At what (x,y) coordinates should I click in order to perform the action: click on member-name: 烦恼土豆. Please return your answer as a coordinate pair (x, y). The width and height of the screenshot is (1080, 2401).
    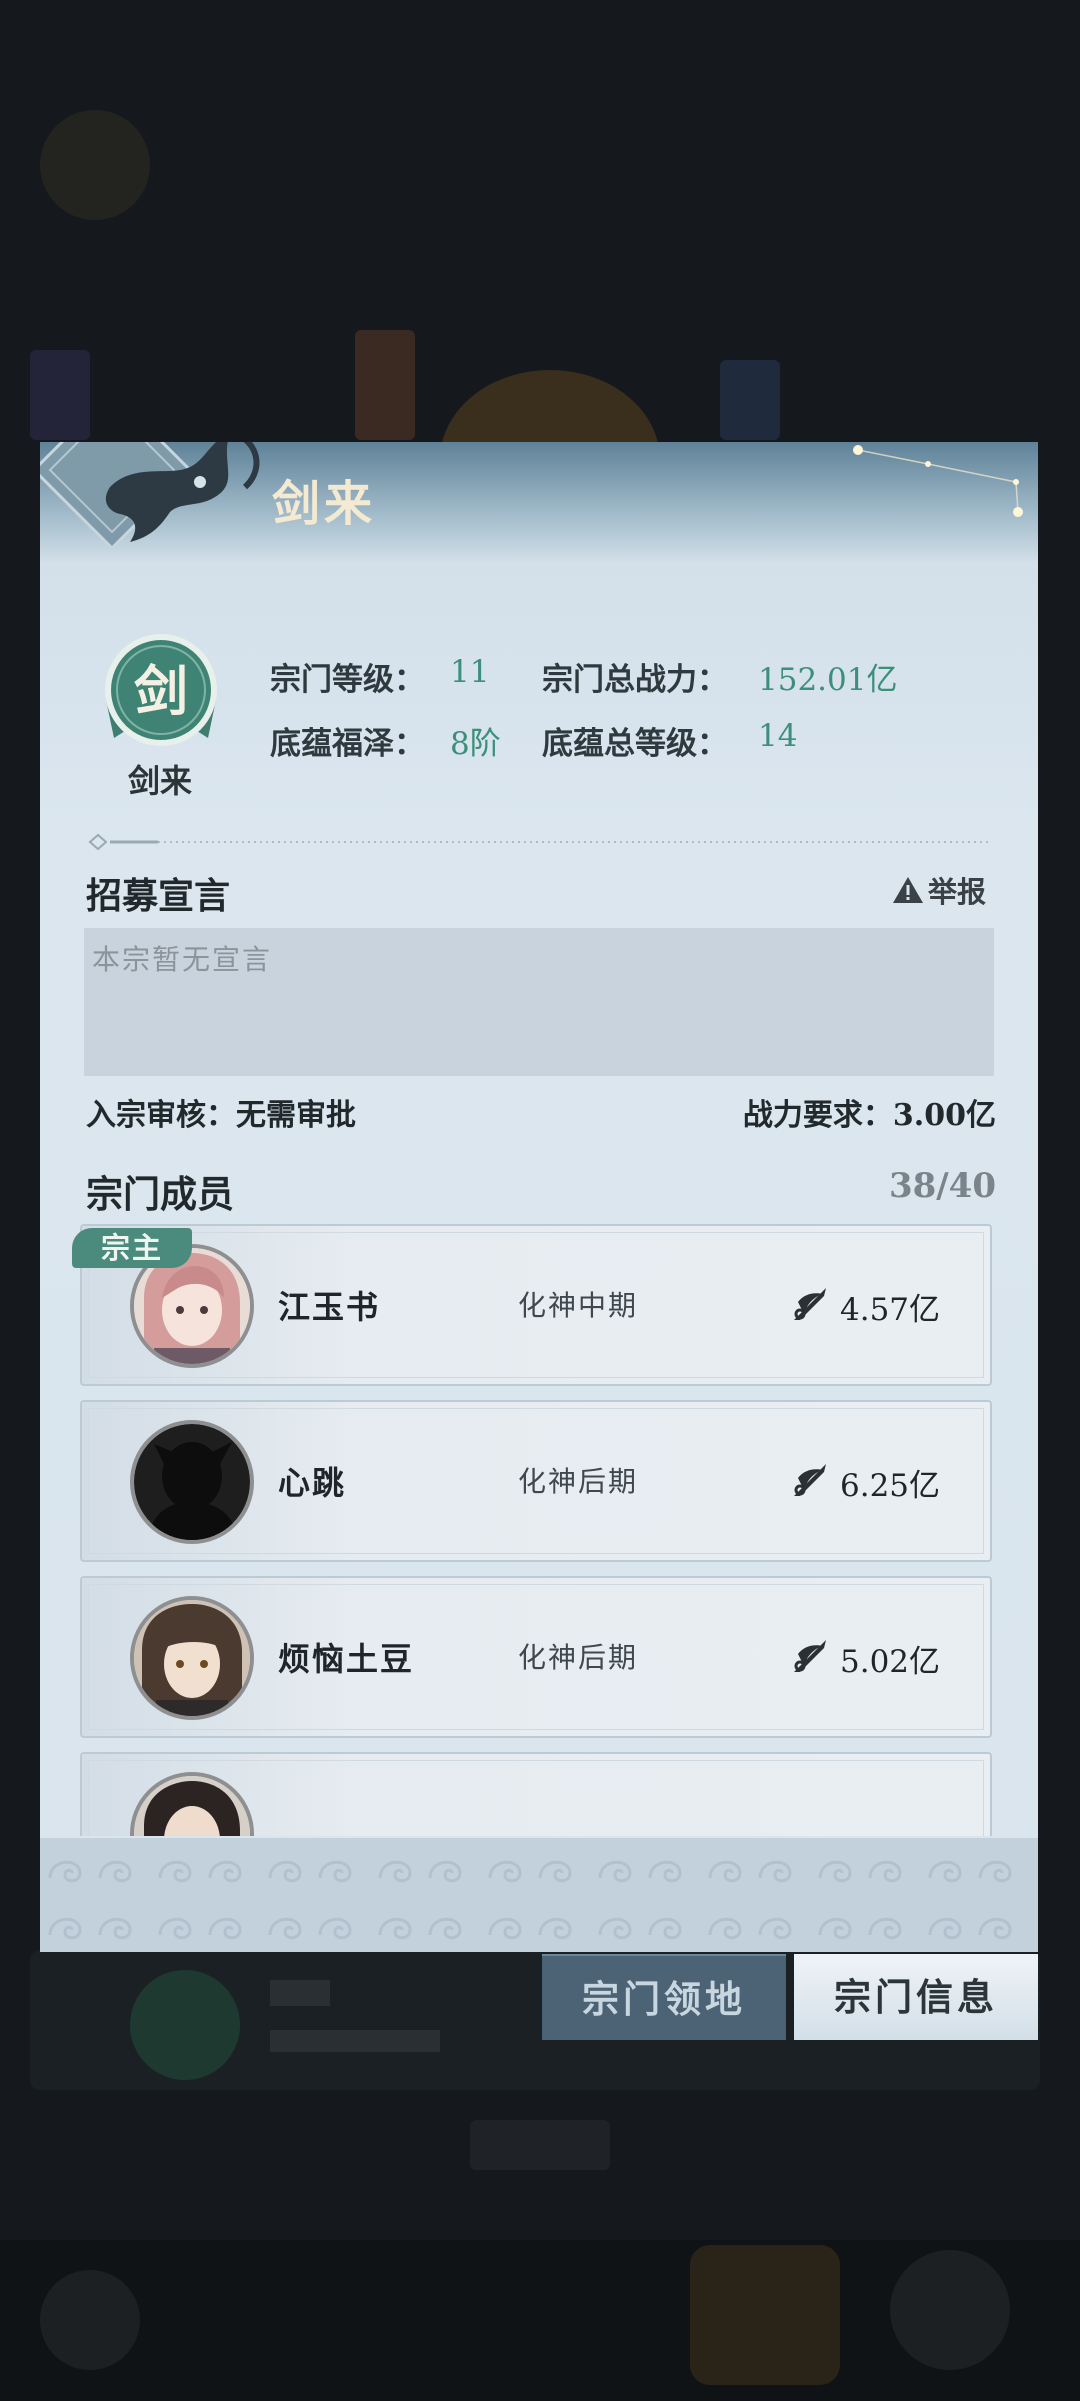
    Looking at the image, I should click on (346, 1659).